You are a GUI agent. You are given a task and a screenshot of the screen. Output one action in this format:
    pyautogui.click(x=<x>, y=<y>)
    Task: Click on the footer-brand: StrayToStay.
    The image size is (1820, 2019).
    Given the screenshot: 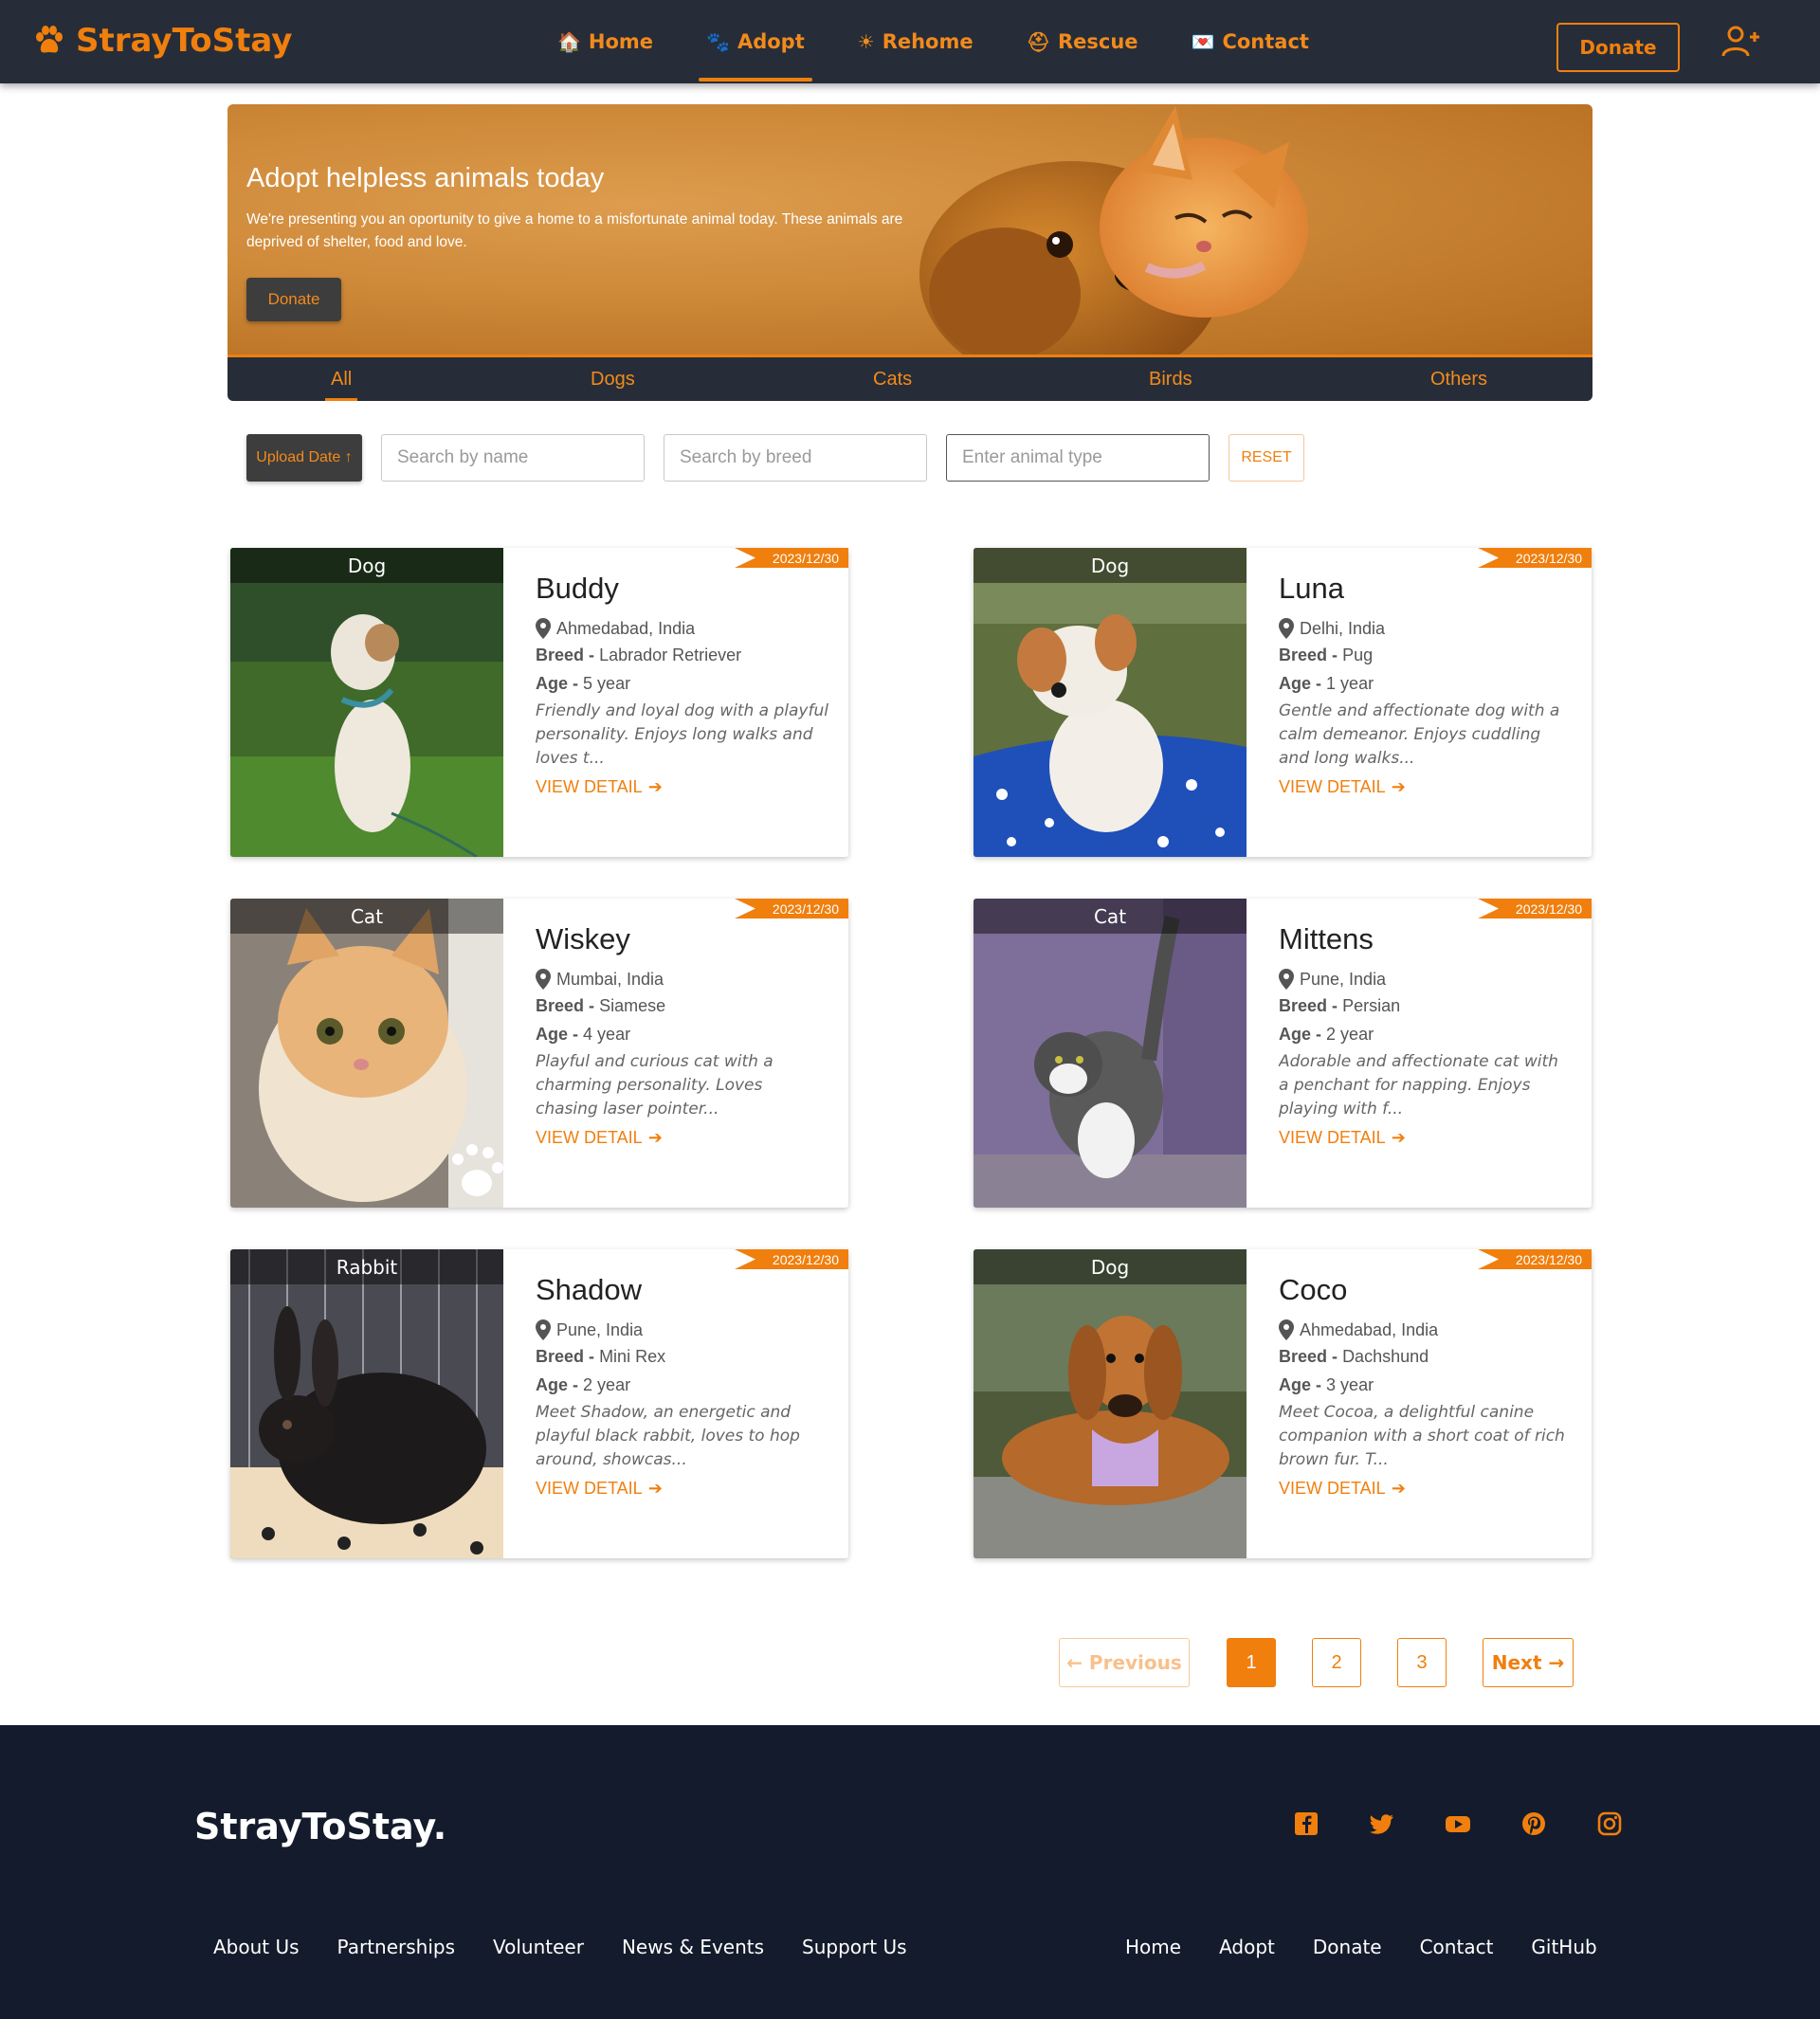 What is the action you would take?
    pyautogui.click(x=320, y=1826)
    